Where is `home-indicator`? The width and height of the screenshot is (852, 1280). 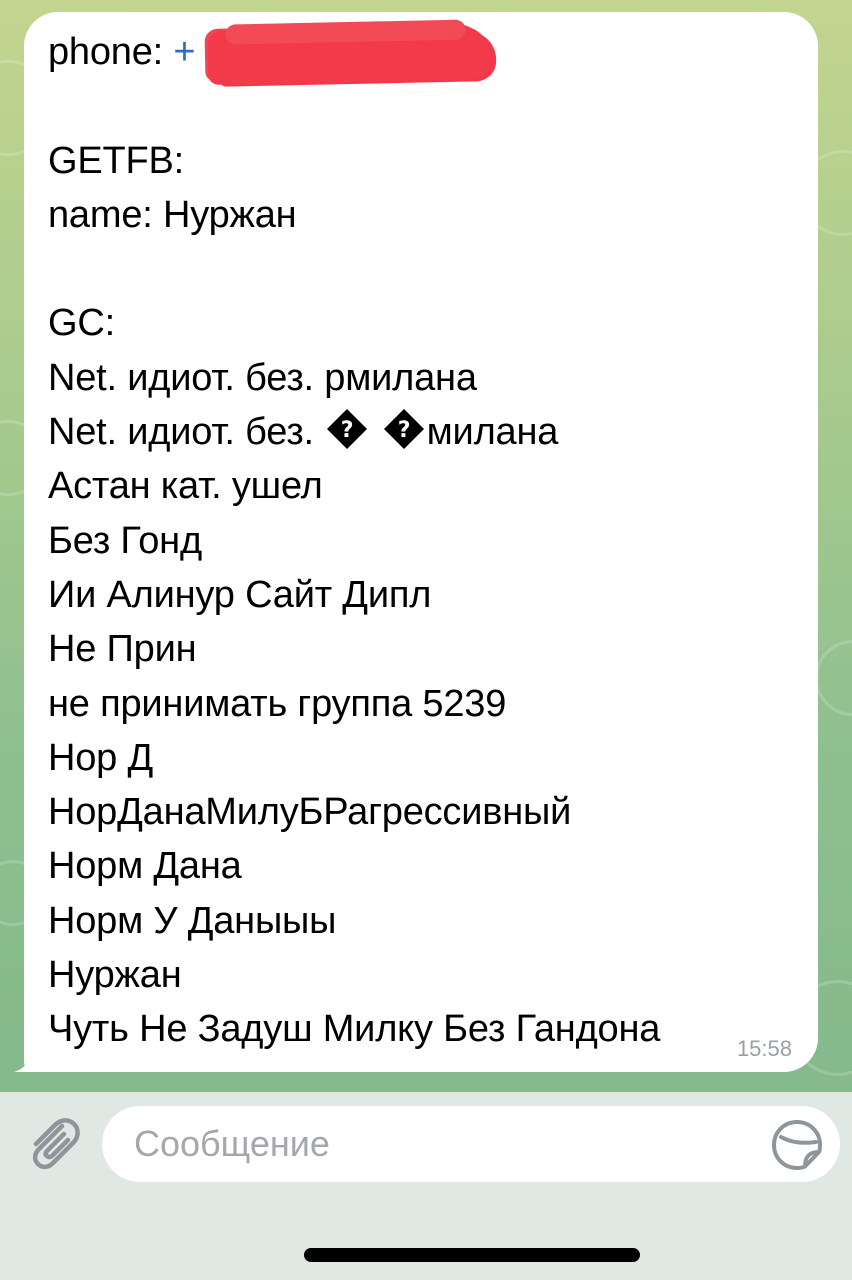
home-indicator is located at coordinates (472, 1255).